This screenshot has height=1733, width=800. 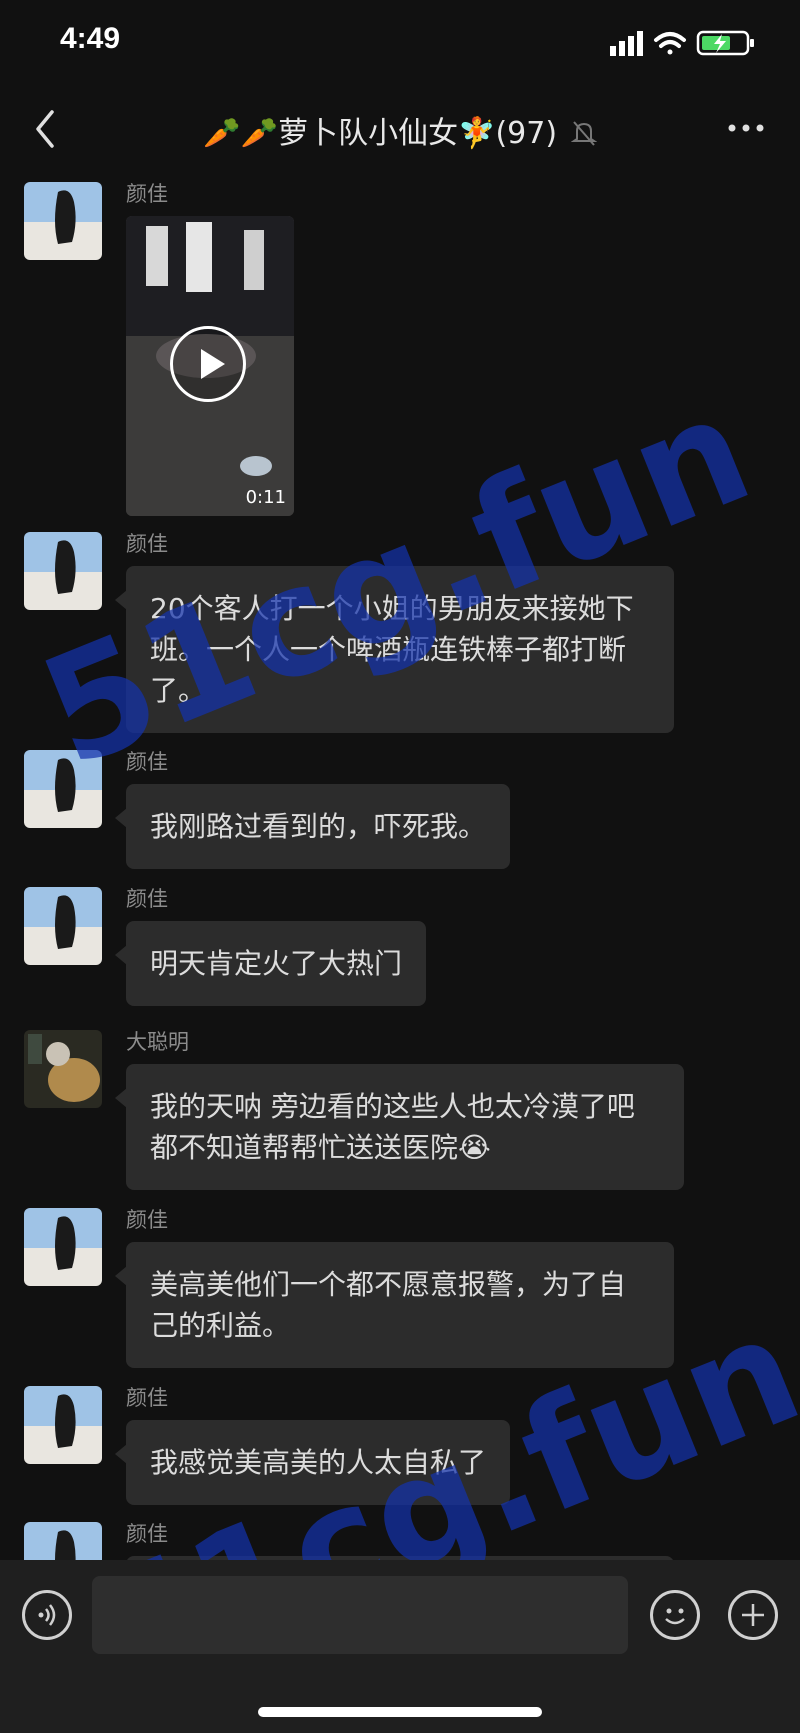 I want to click on emoji-icon, so click(x=675, y=1615).